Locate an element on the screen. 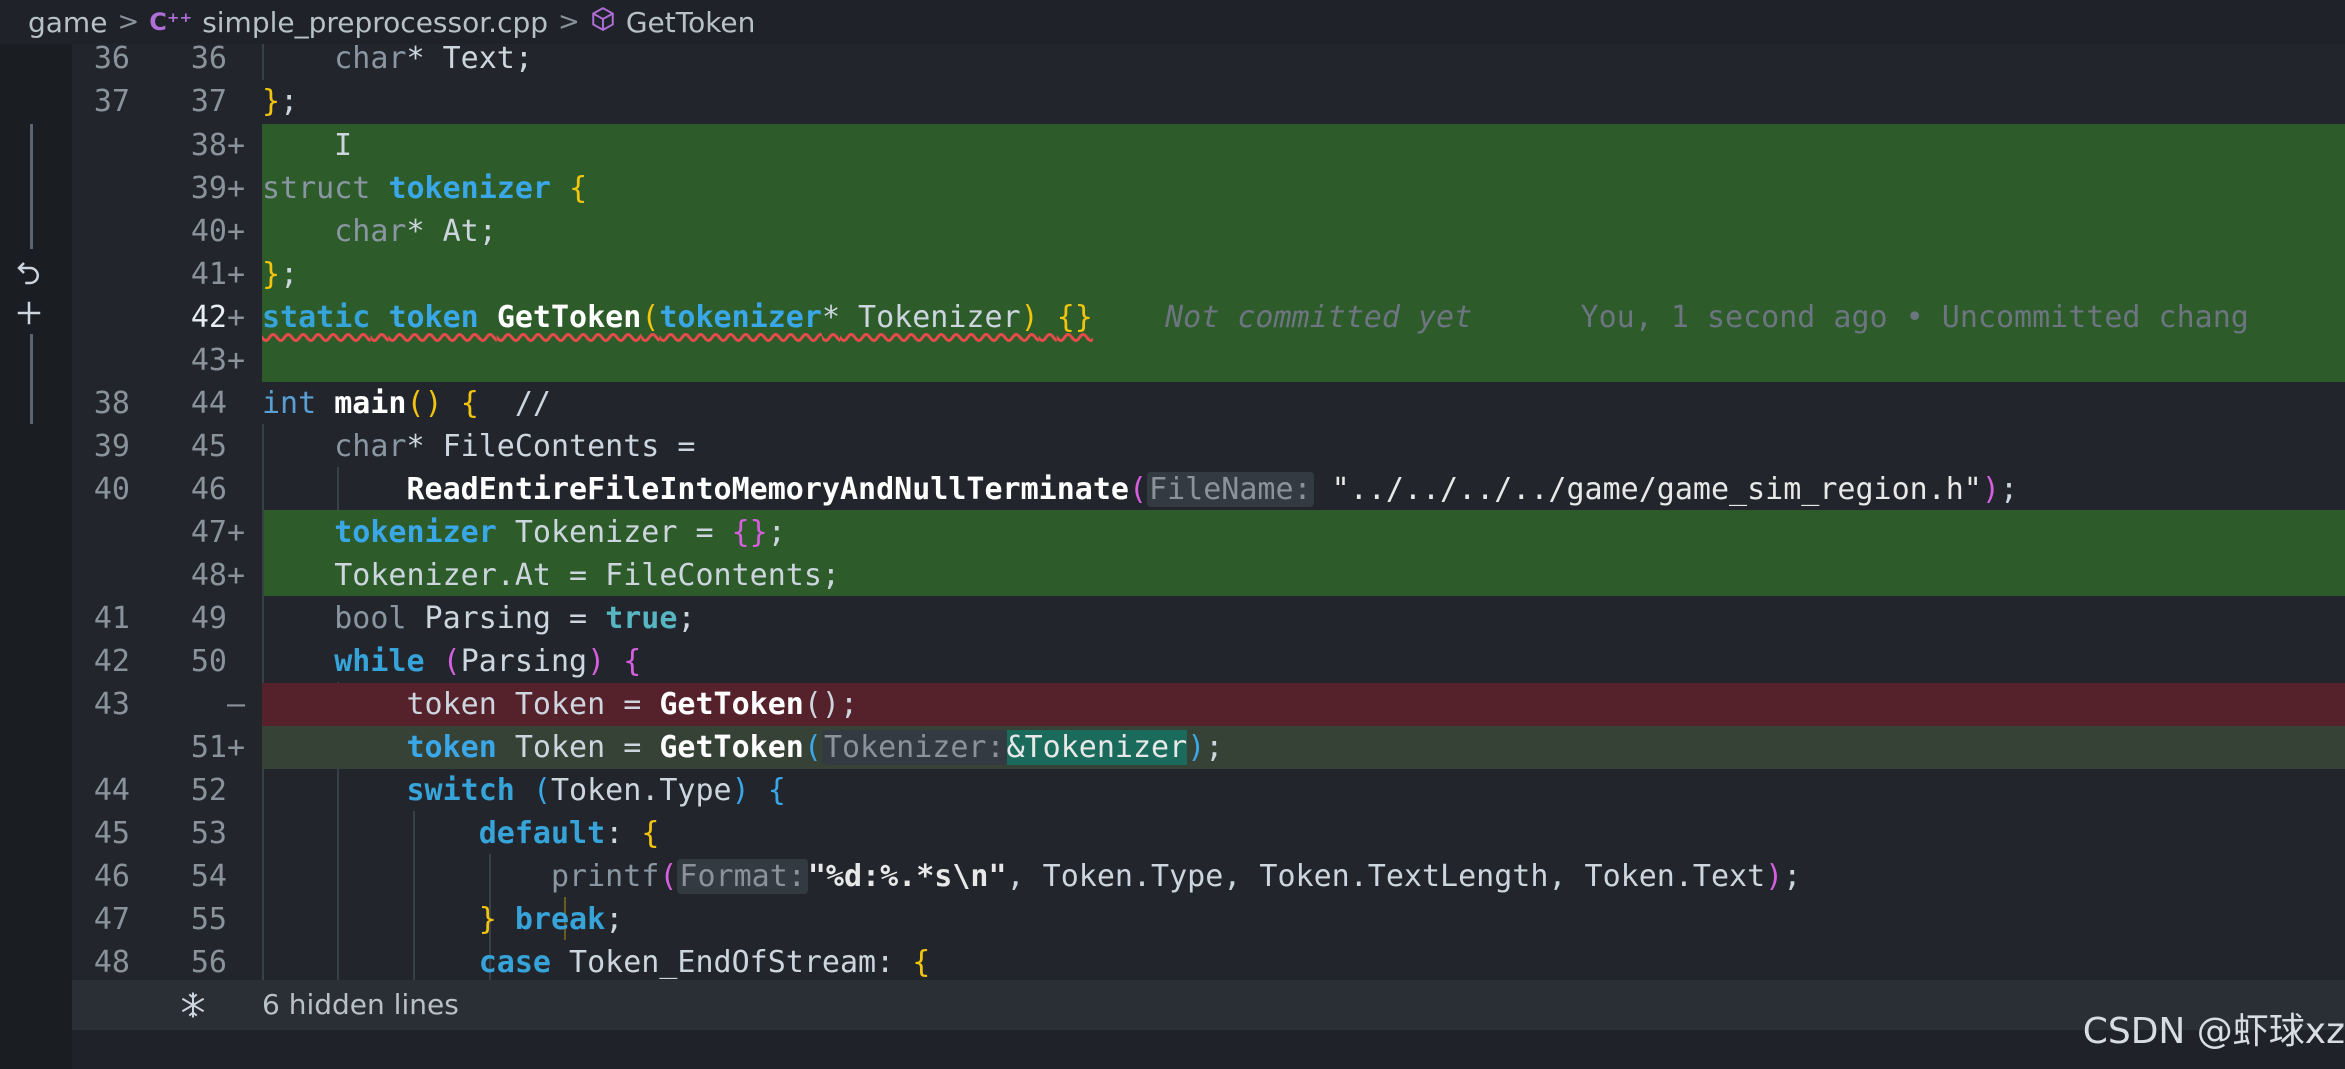 This screenshot has width=2345, height=1069. hidden-lines-bar: 6 hidden lines is located at coordinates (1208, 1005).